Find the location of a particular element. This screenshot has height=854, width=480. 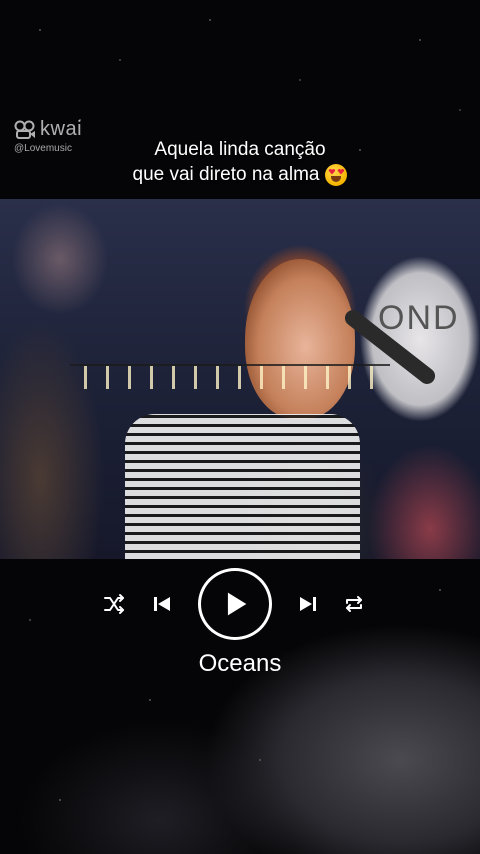

caption-line-1: Aquela linda canção is located at coordinates (240, 149).